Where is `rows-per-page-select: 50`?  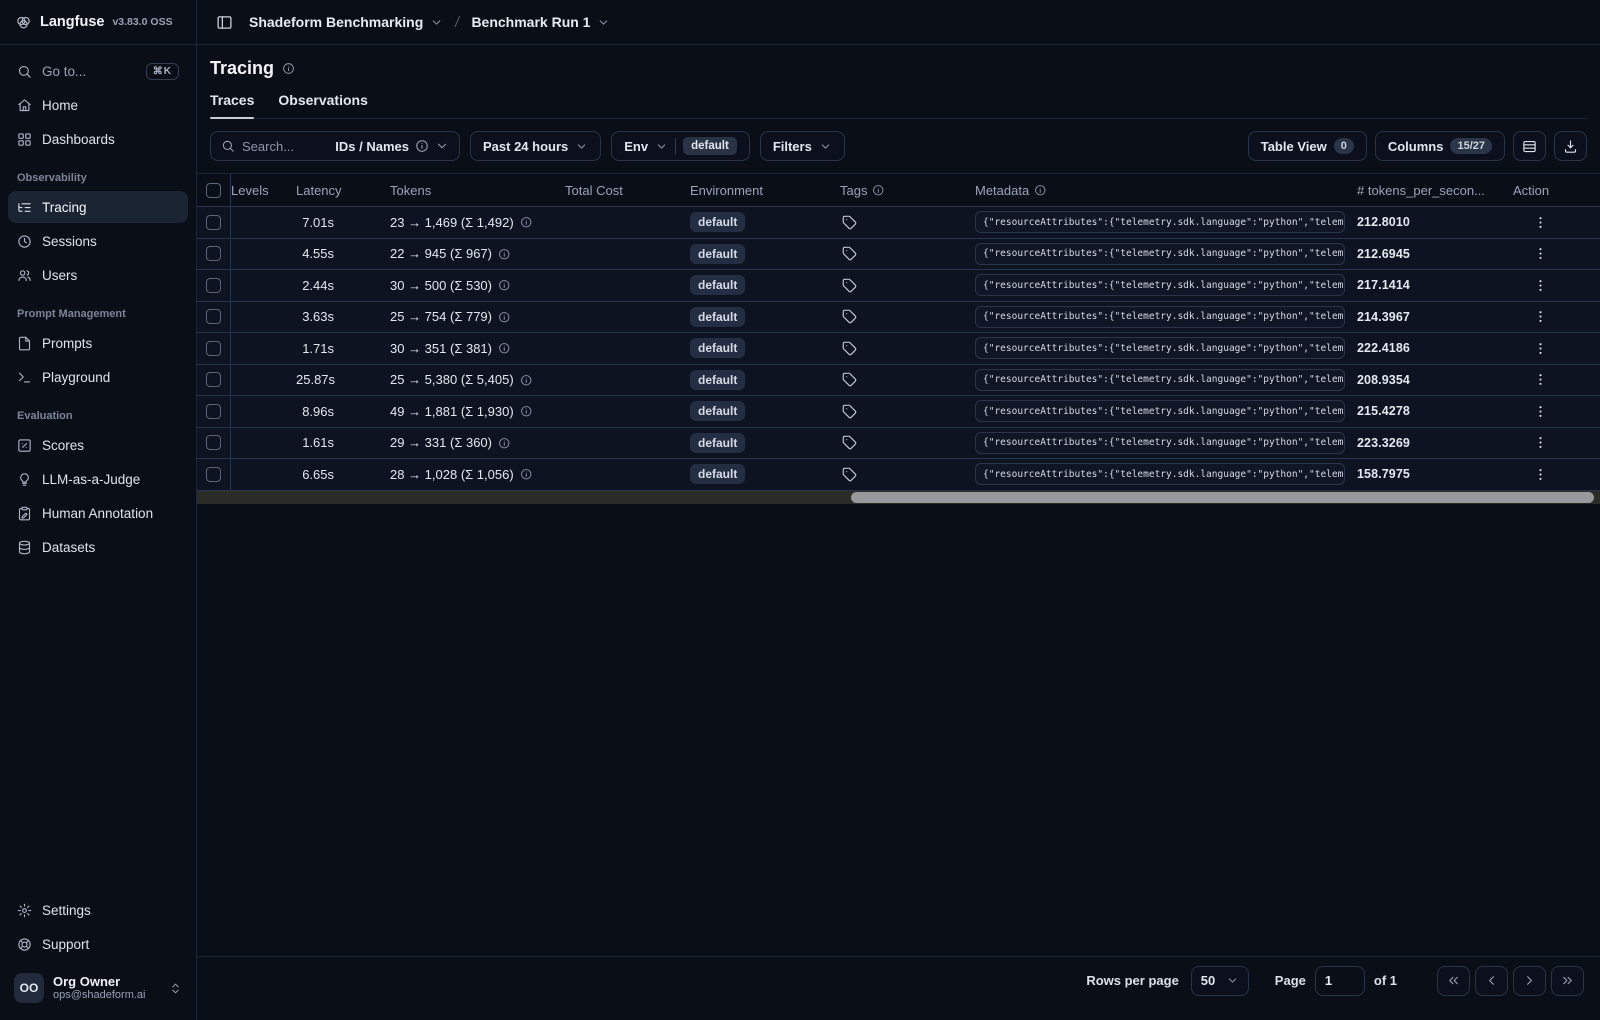
rows-per-page-select: 50 is located at coordinates (1219, 980).